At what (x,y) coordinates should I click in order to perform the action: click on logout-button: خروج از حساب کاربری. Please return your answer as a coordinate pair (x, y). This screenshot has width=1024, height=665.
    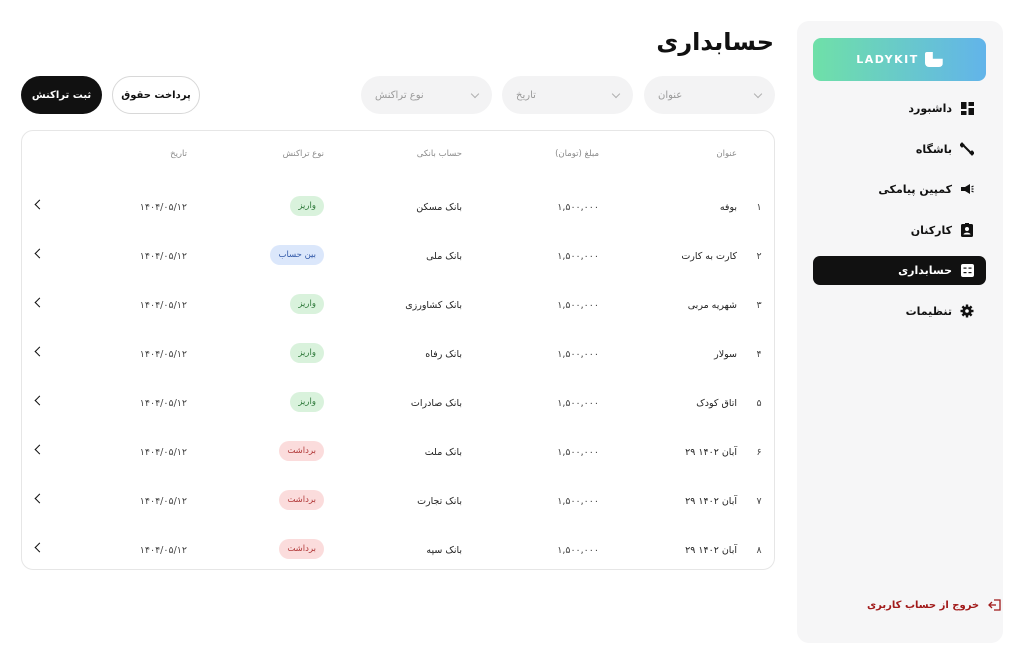
    Looking at the image, I should click on (934, 605).